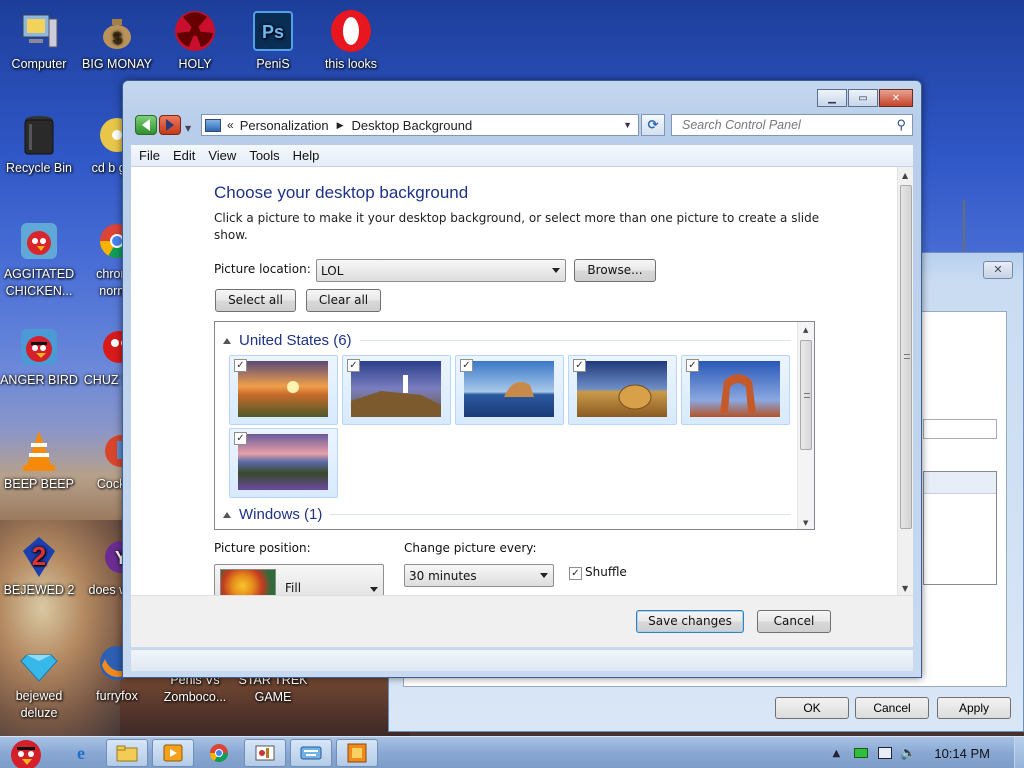 The image size is (1024, 768). I want to click on cancel-button: Cancel, so click(794, 621).